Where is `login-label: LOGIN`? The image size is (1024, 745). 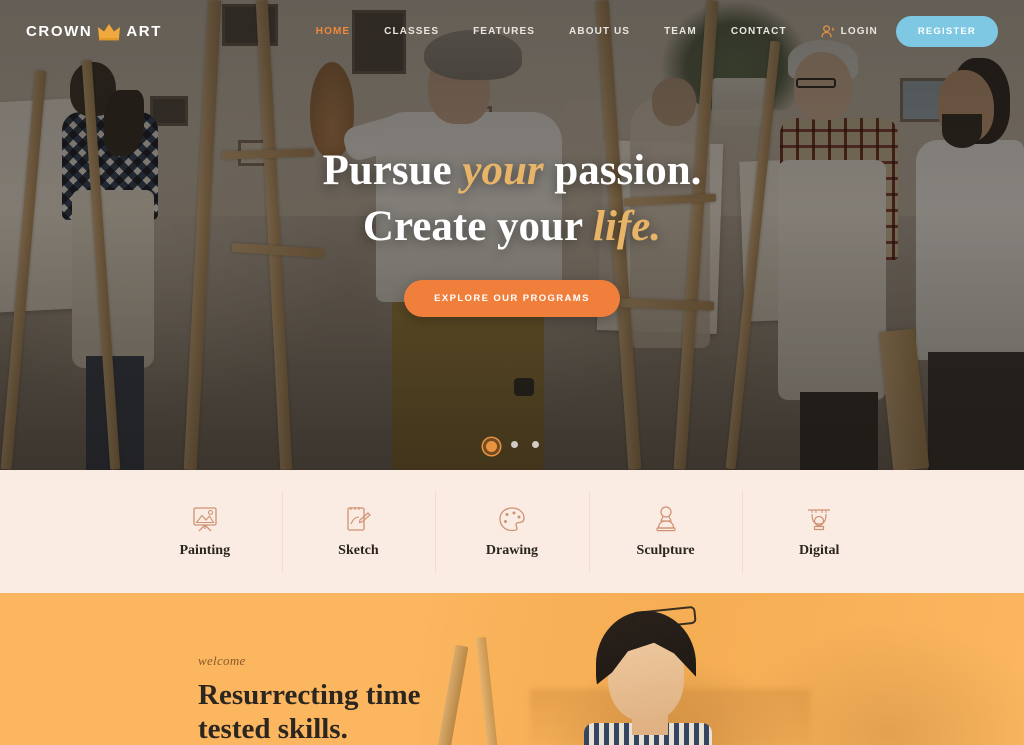 login-label: LOGIN is located at coordinates (859, 31).